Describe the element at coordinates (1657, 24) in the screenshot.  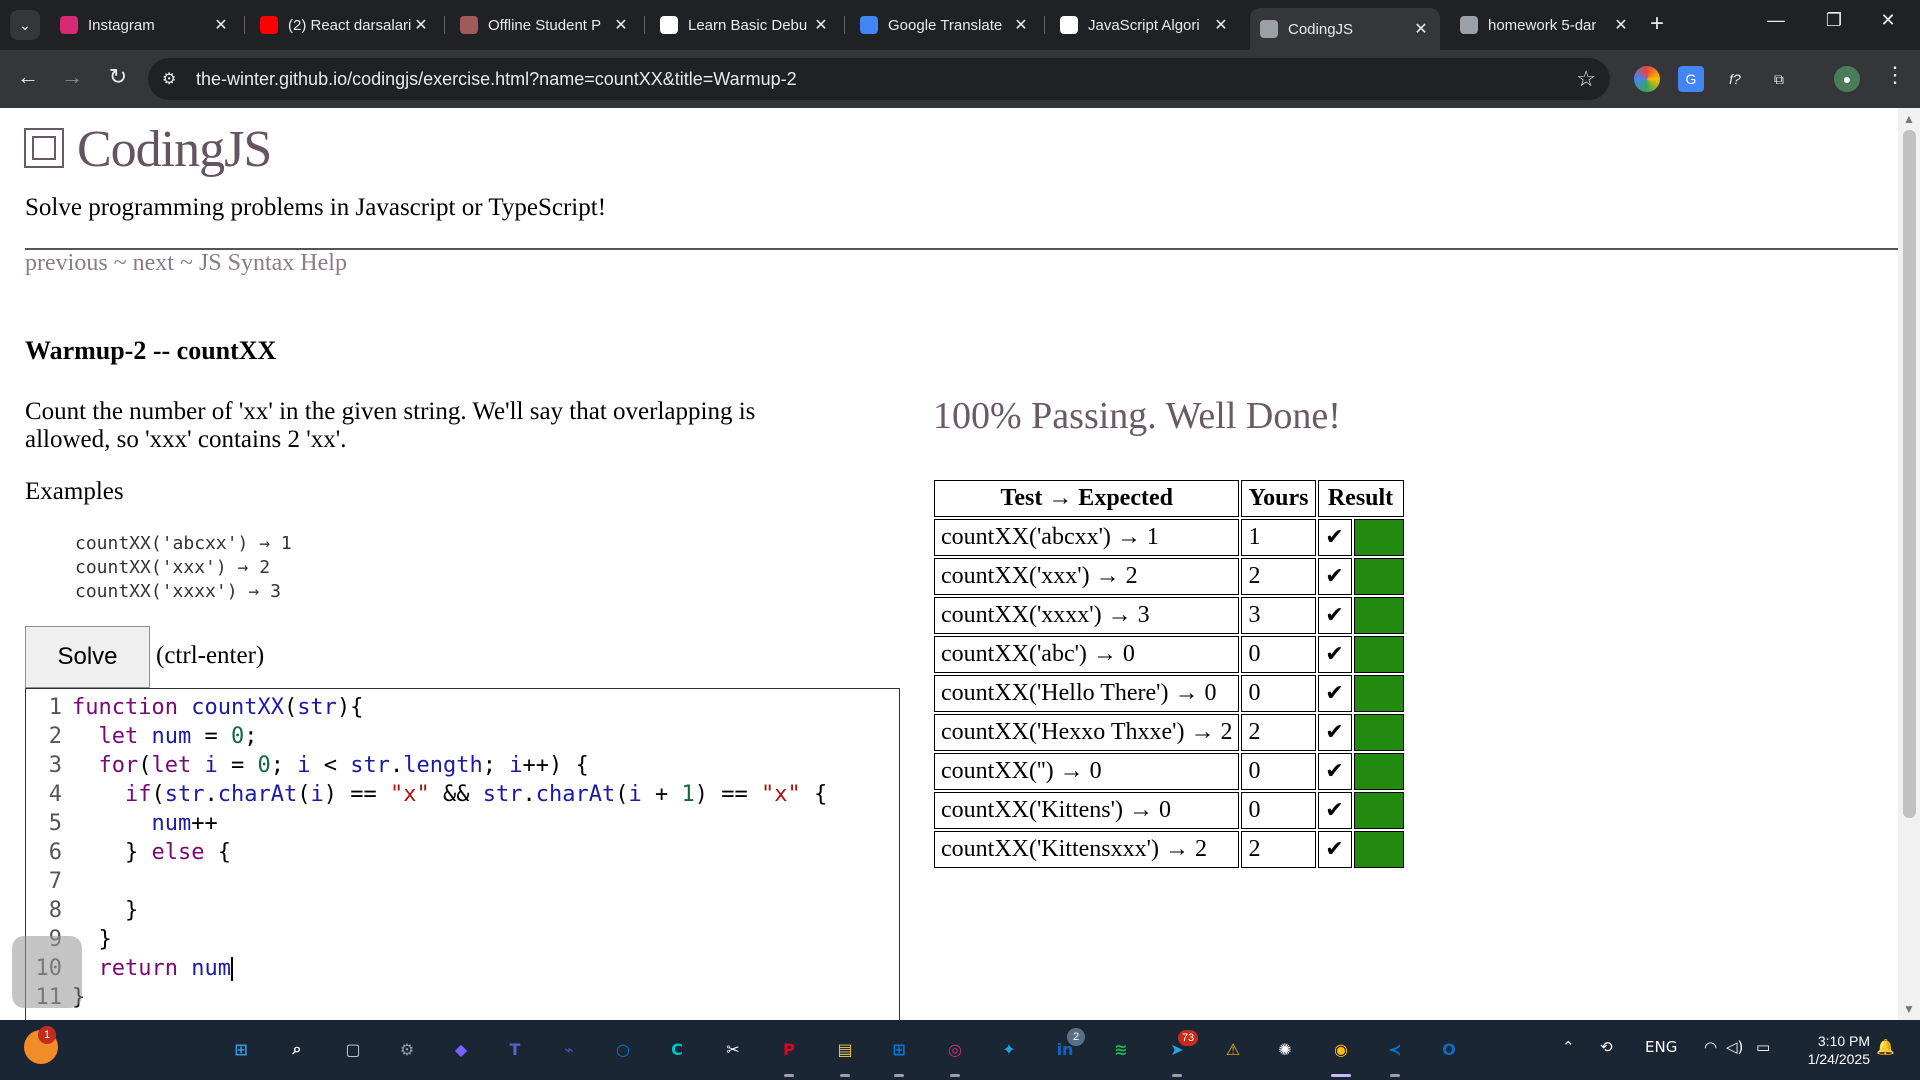
I see `new-tab-button: +` at that location.